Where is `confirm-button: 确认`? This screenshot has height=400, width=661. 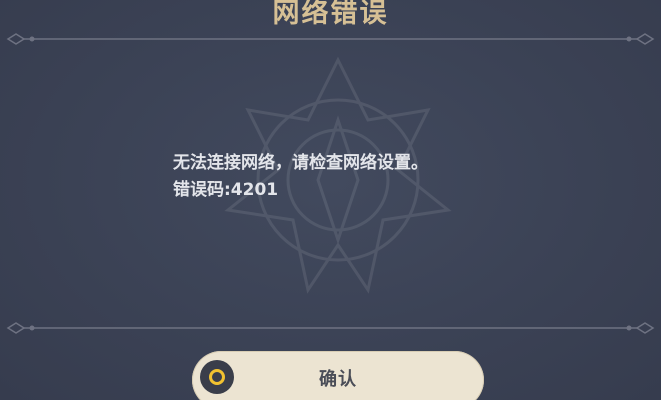 confirm-button: 确认 is located at coordinates (338, 375).